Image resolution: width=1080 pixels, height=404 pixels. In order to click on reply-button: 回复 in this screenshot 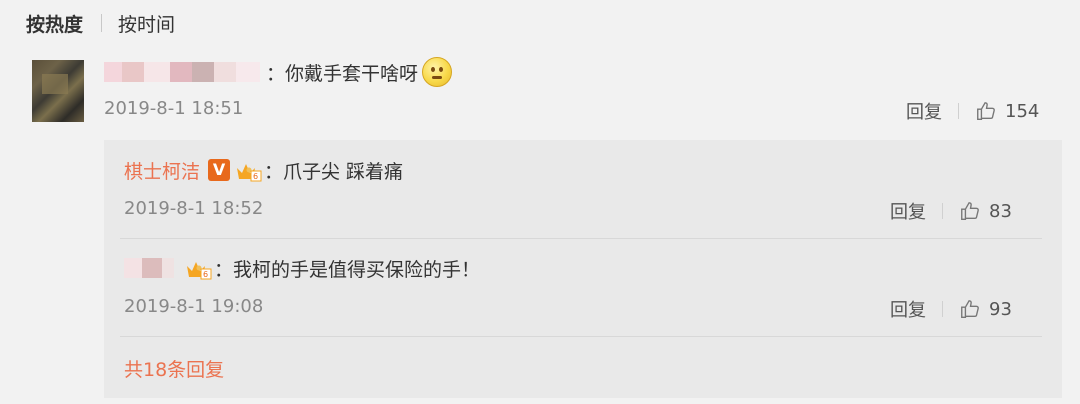, I will do `click(924, 111)`.